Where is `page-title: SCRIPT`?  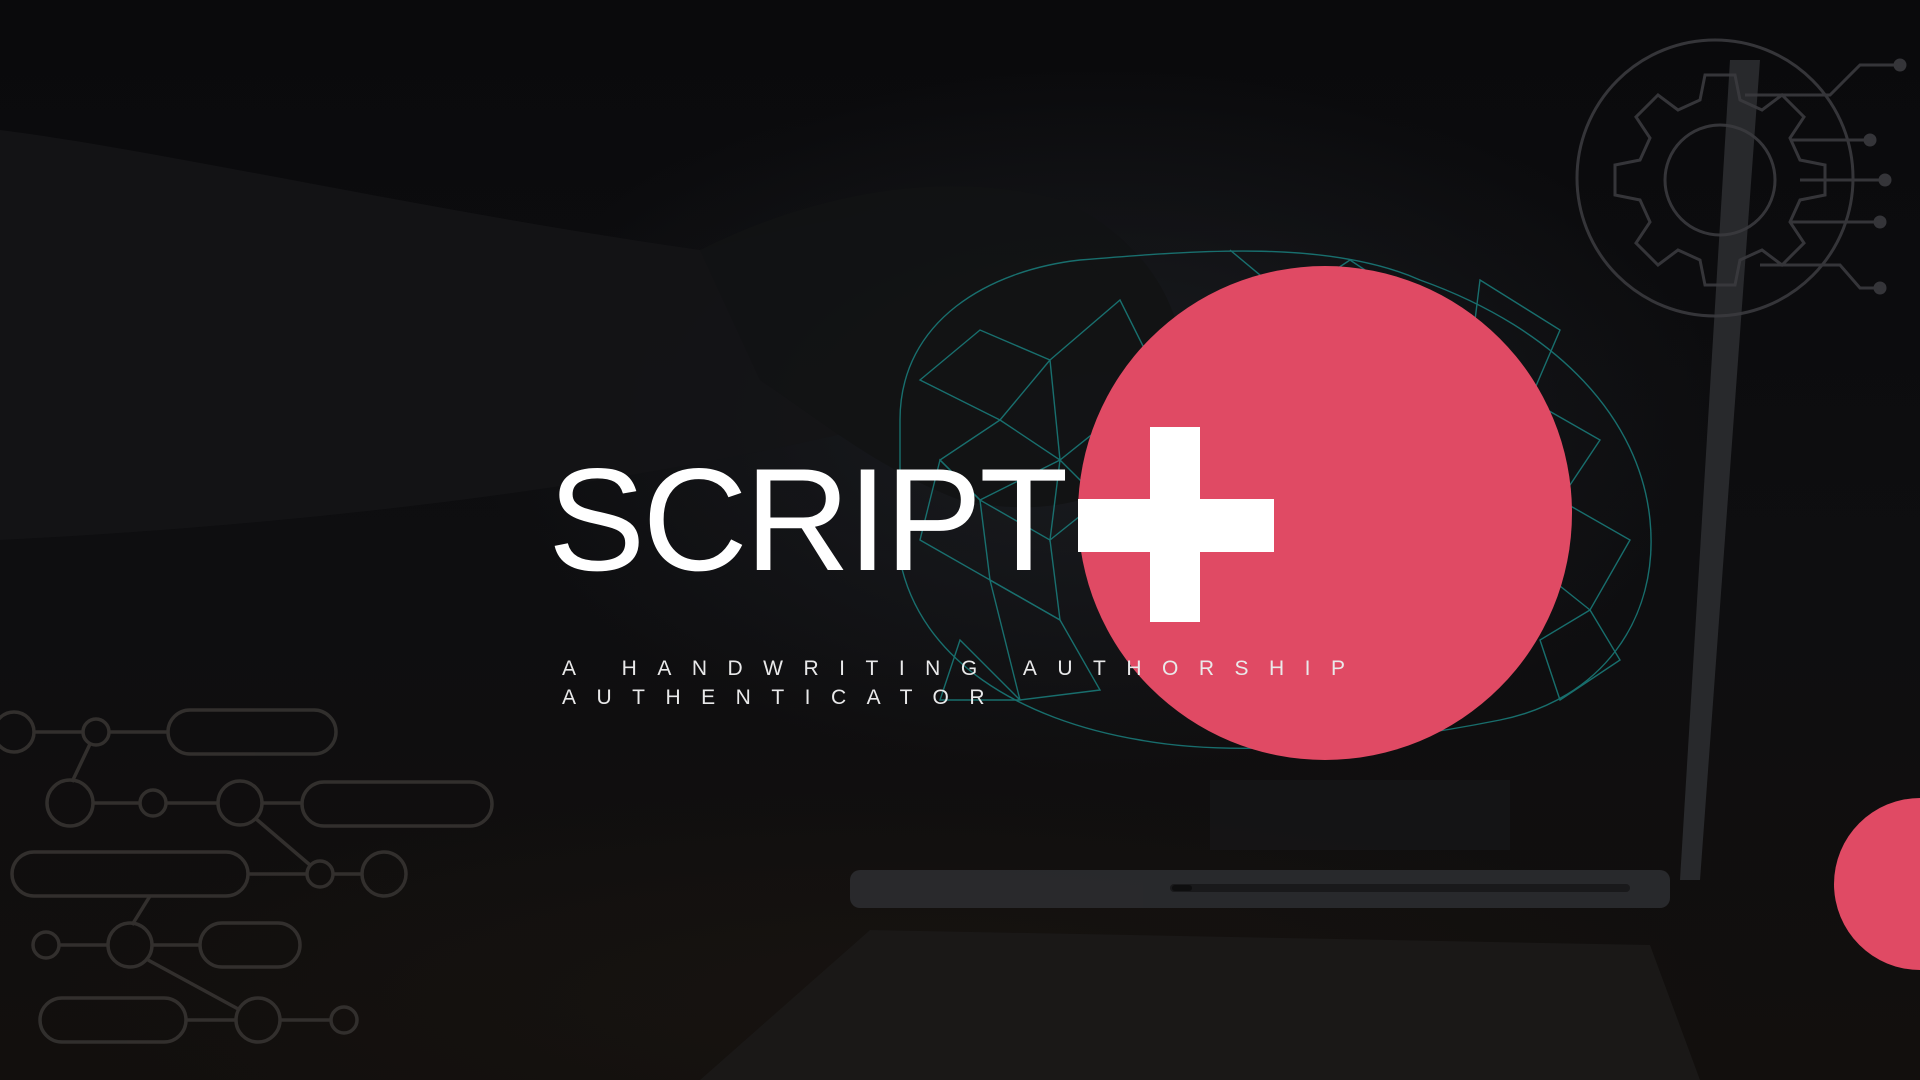
page-title: SCRIPT is located at coordinates (808, 519).